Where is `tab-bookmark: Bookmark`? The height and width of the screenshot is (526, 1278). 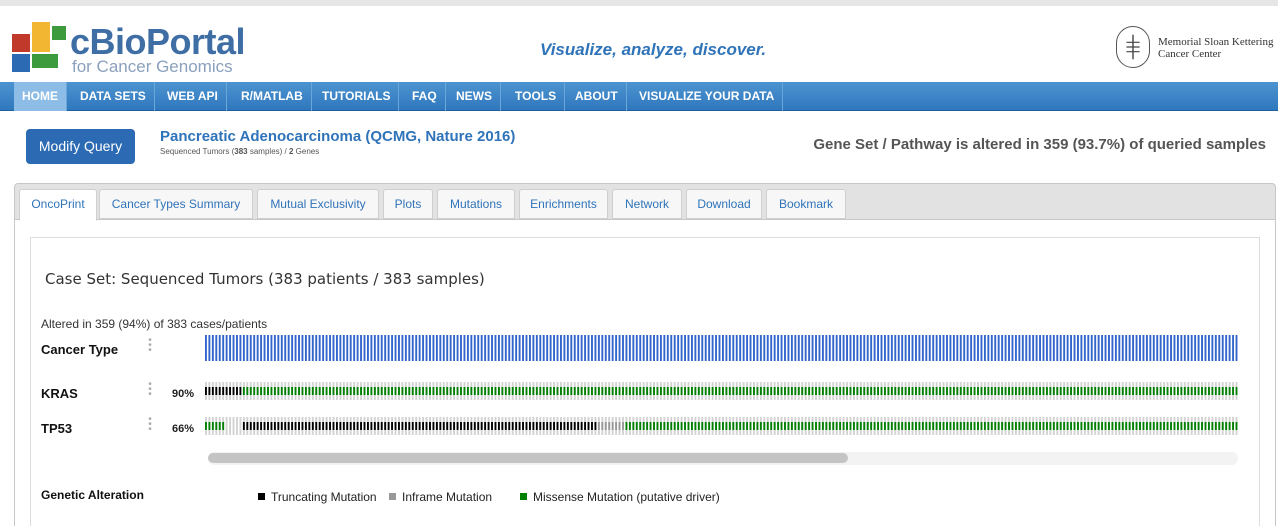 tab-bookmark: Bookmark is located at coordinates (806, 204).